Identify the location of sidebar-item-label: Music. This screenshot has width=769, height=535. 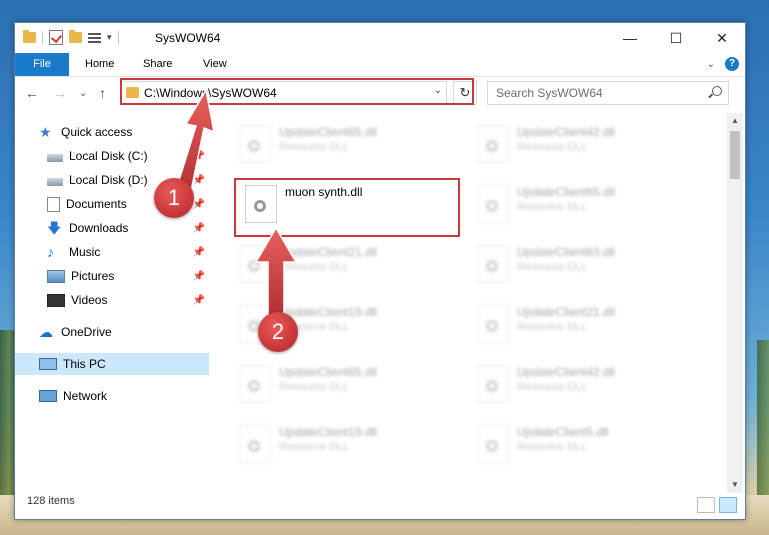
(85, 252).